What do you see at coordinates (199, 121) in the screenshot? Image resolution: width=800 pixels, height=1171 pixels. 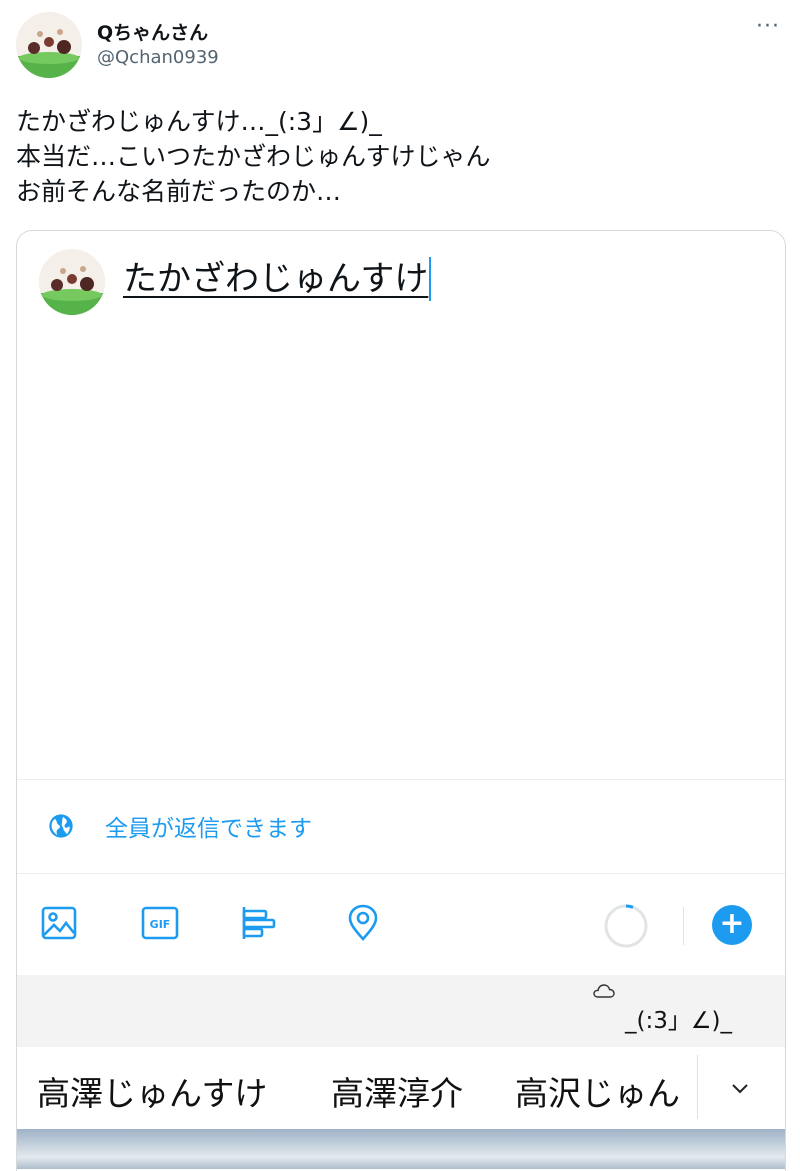 I see `tweet-text-line: たかざわじゅんすけ…_(:3」∠)_` at bounding box center [199, 121].